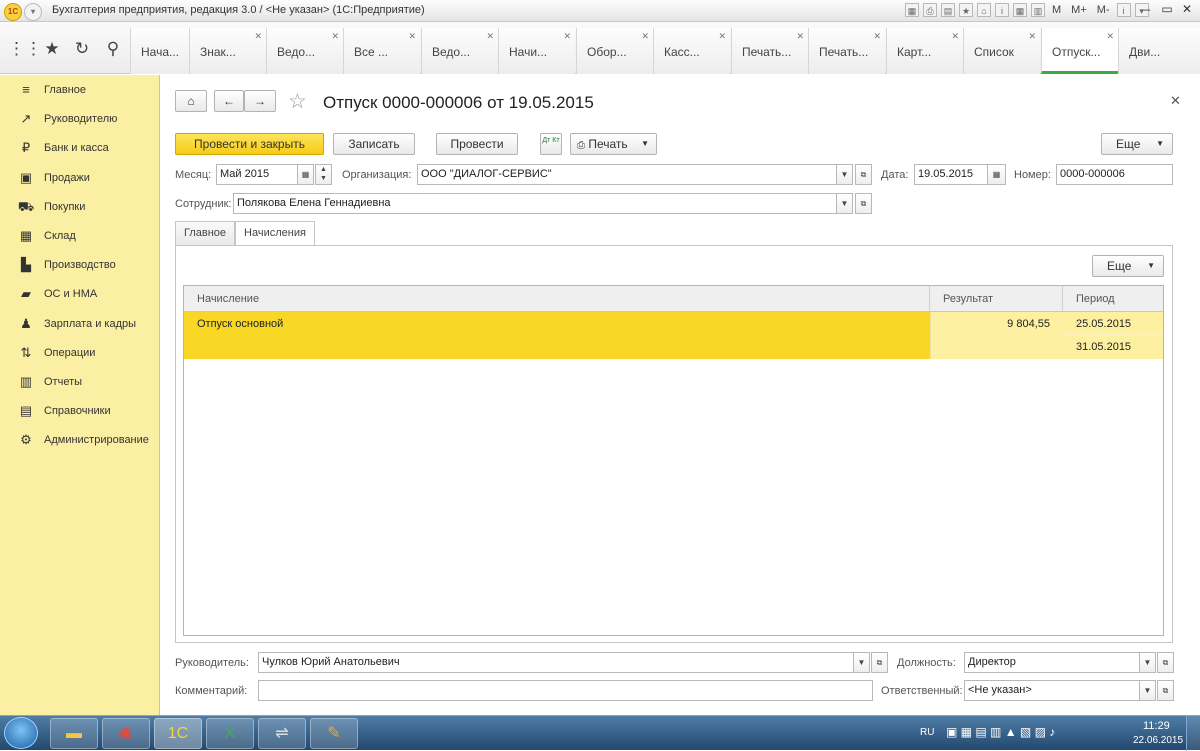  I want to click on close-form-icon: ✕, so click(1175, 101).